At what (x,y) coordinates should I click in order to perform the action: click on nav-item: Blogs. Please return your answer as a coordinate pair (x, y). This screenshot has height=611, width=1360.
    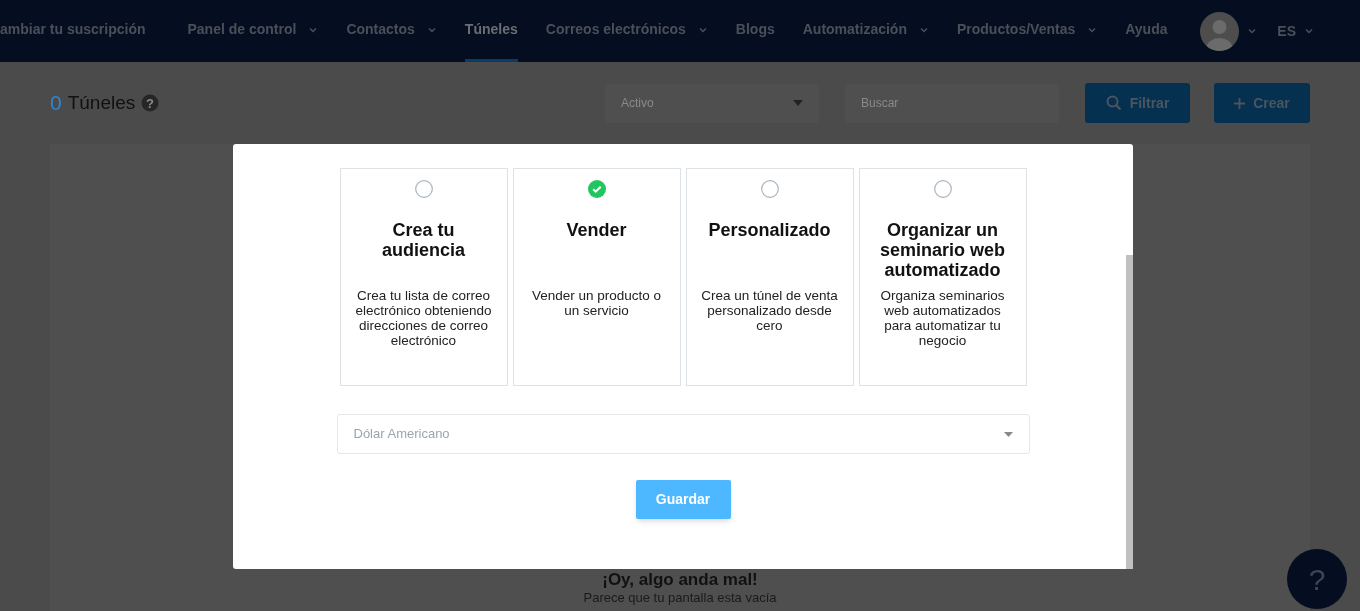
    Looking at the image, I should click on (755, 31).